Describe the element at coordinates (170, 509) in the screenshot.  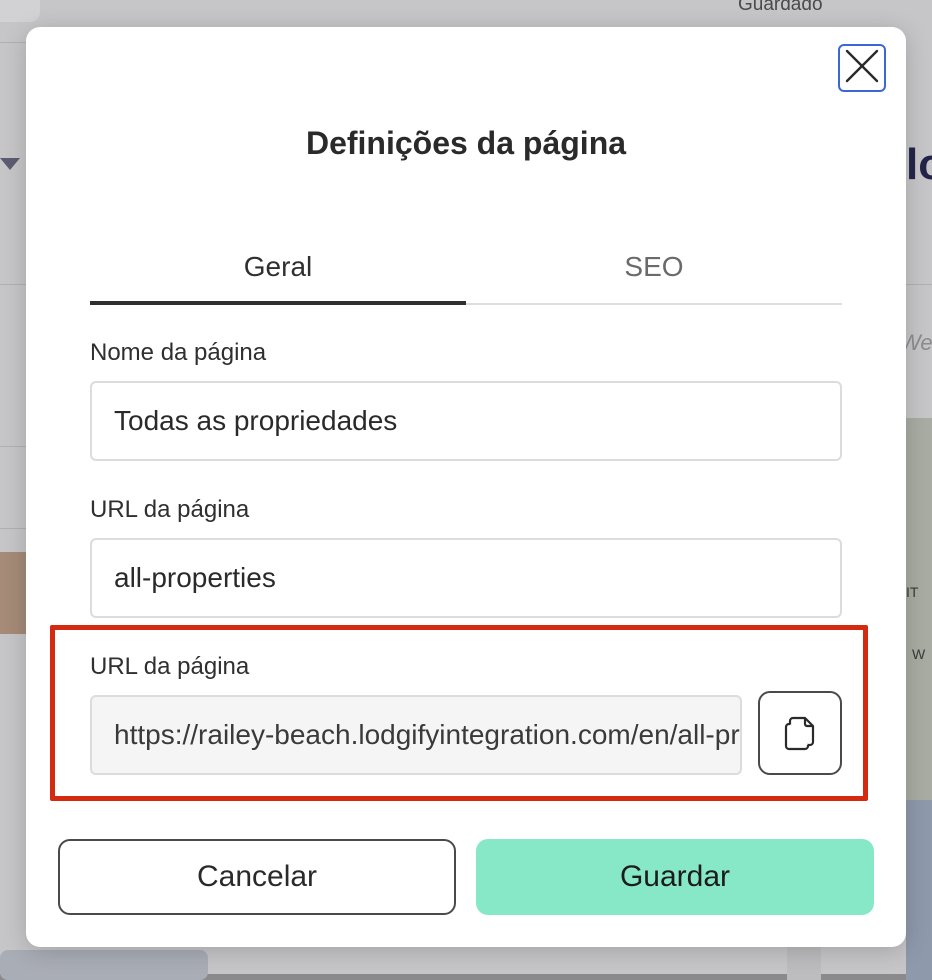
I see `page-url-label: URL da página` at that location.